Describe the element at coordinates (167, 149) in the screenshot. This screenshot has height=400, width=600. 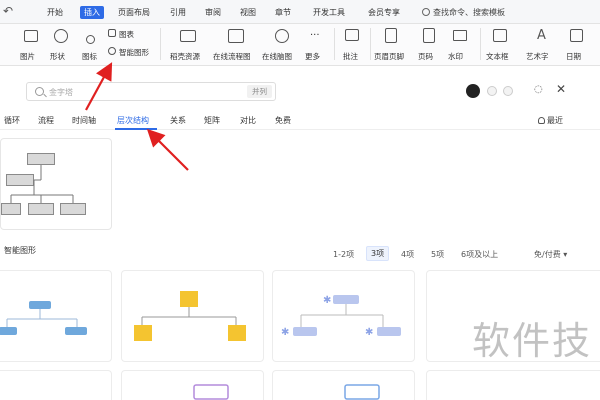
I see `annotation-arrow-hierarchy` at that location.